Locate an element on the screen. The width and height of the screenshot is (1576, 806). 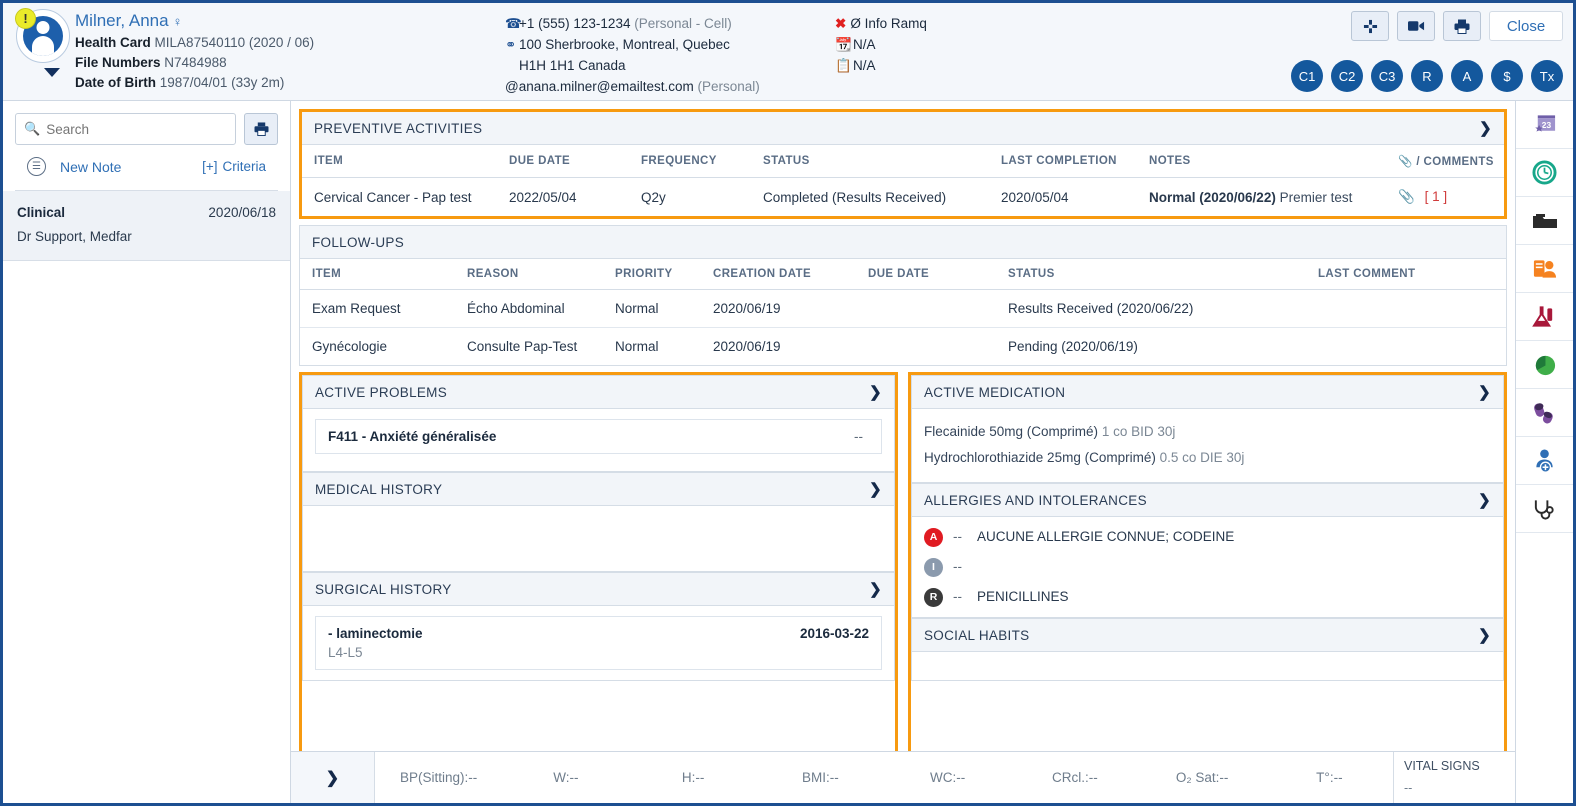
circle-button-c3: C3 is located at coordinates (1387, 76).